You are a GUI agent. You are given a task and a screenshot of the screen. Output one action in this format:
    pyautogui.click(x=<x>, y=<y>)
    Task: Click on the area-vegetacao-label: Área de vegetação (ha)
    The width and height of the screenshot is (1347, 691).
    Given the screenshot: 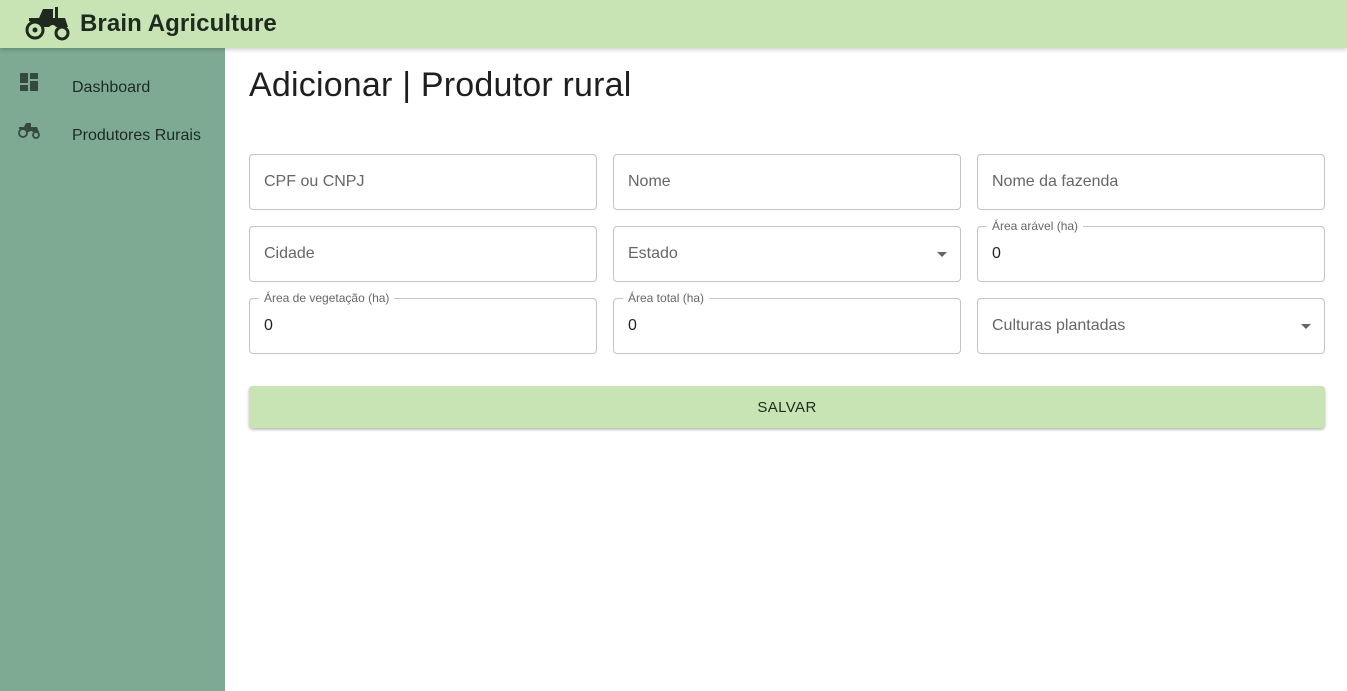 What is the action you would take?
    pyautogui.click(x=327, y=298)
    